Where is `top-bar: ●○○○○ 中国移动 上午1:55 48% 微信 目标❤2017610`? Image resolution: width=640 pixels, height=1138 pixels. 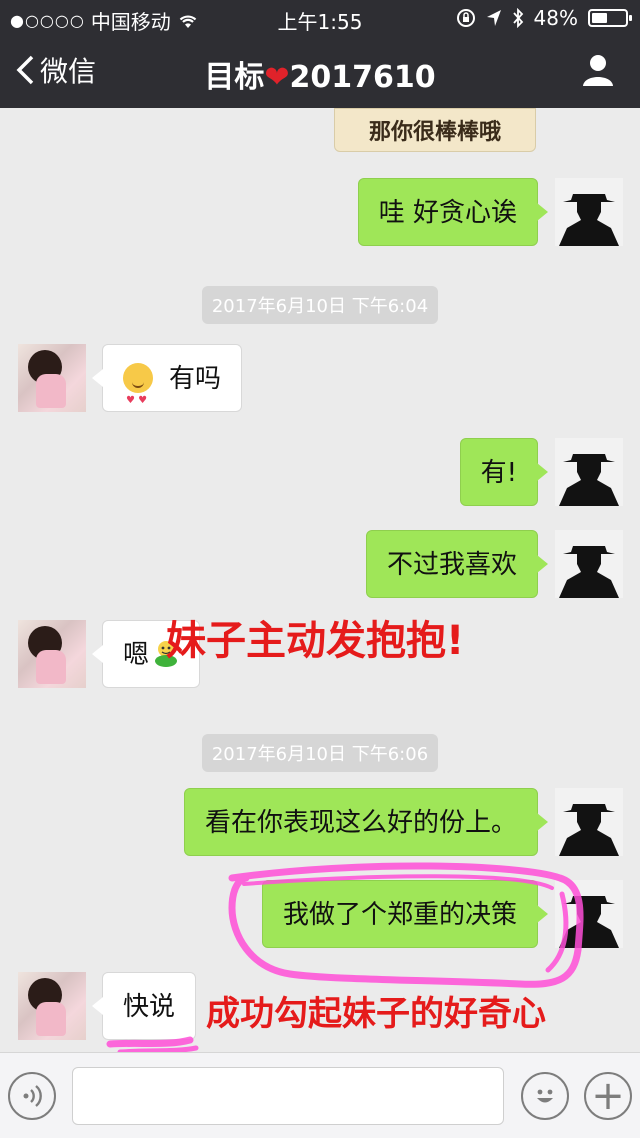
top-bar: ●○○○○ 中国移动 上午1:55 48% 微信 目标❤2017610 is located at coordinates (320, 54).